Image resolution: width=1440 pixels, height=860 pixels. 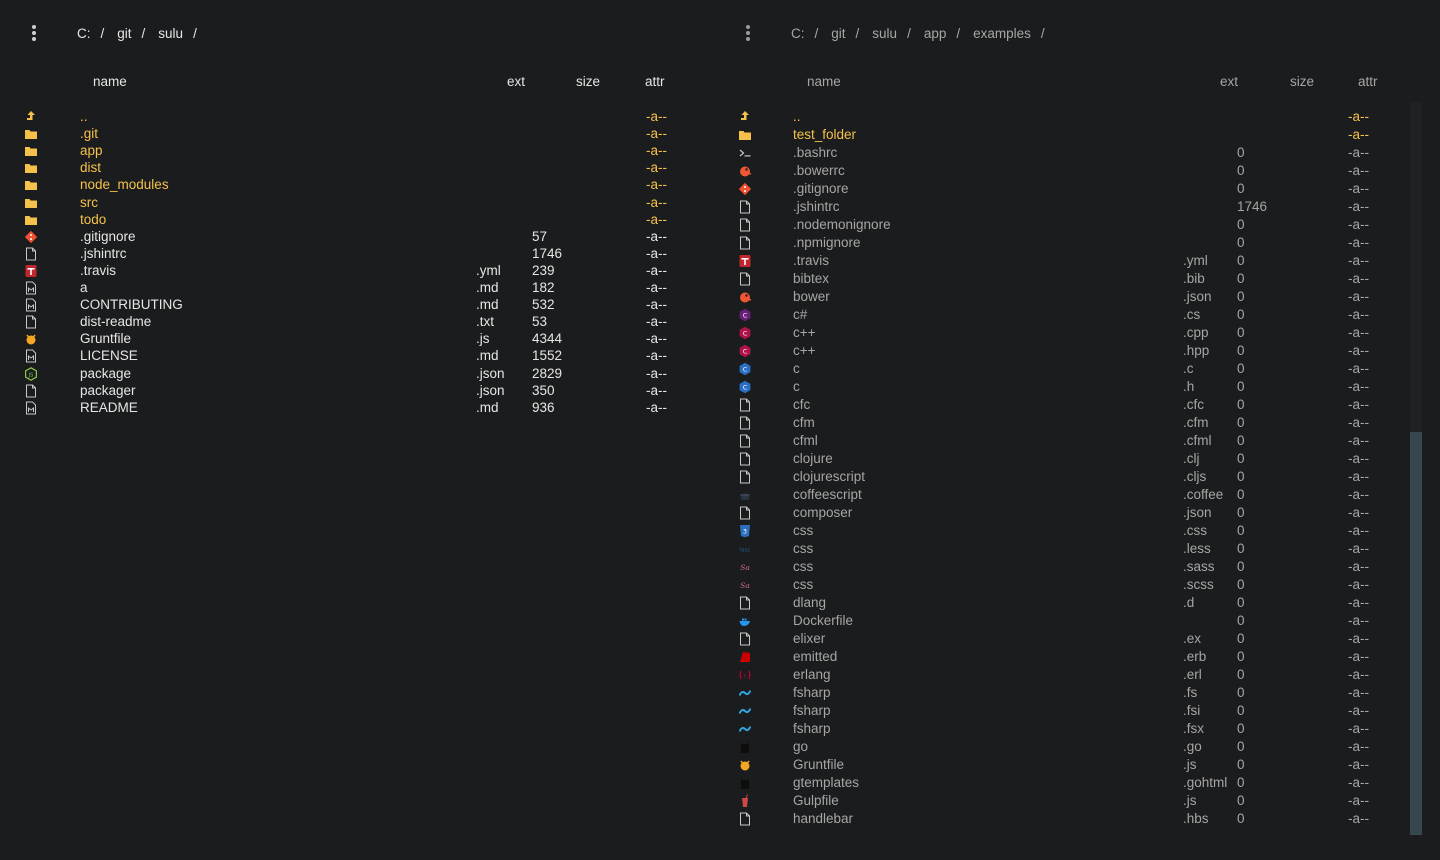 What do you see at coordinates (357, 305) in the screenshot?
I see `file-row: CONTRIBUTING .md 532 -a--` at bounding box center [357, 305].